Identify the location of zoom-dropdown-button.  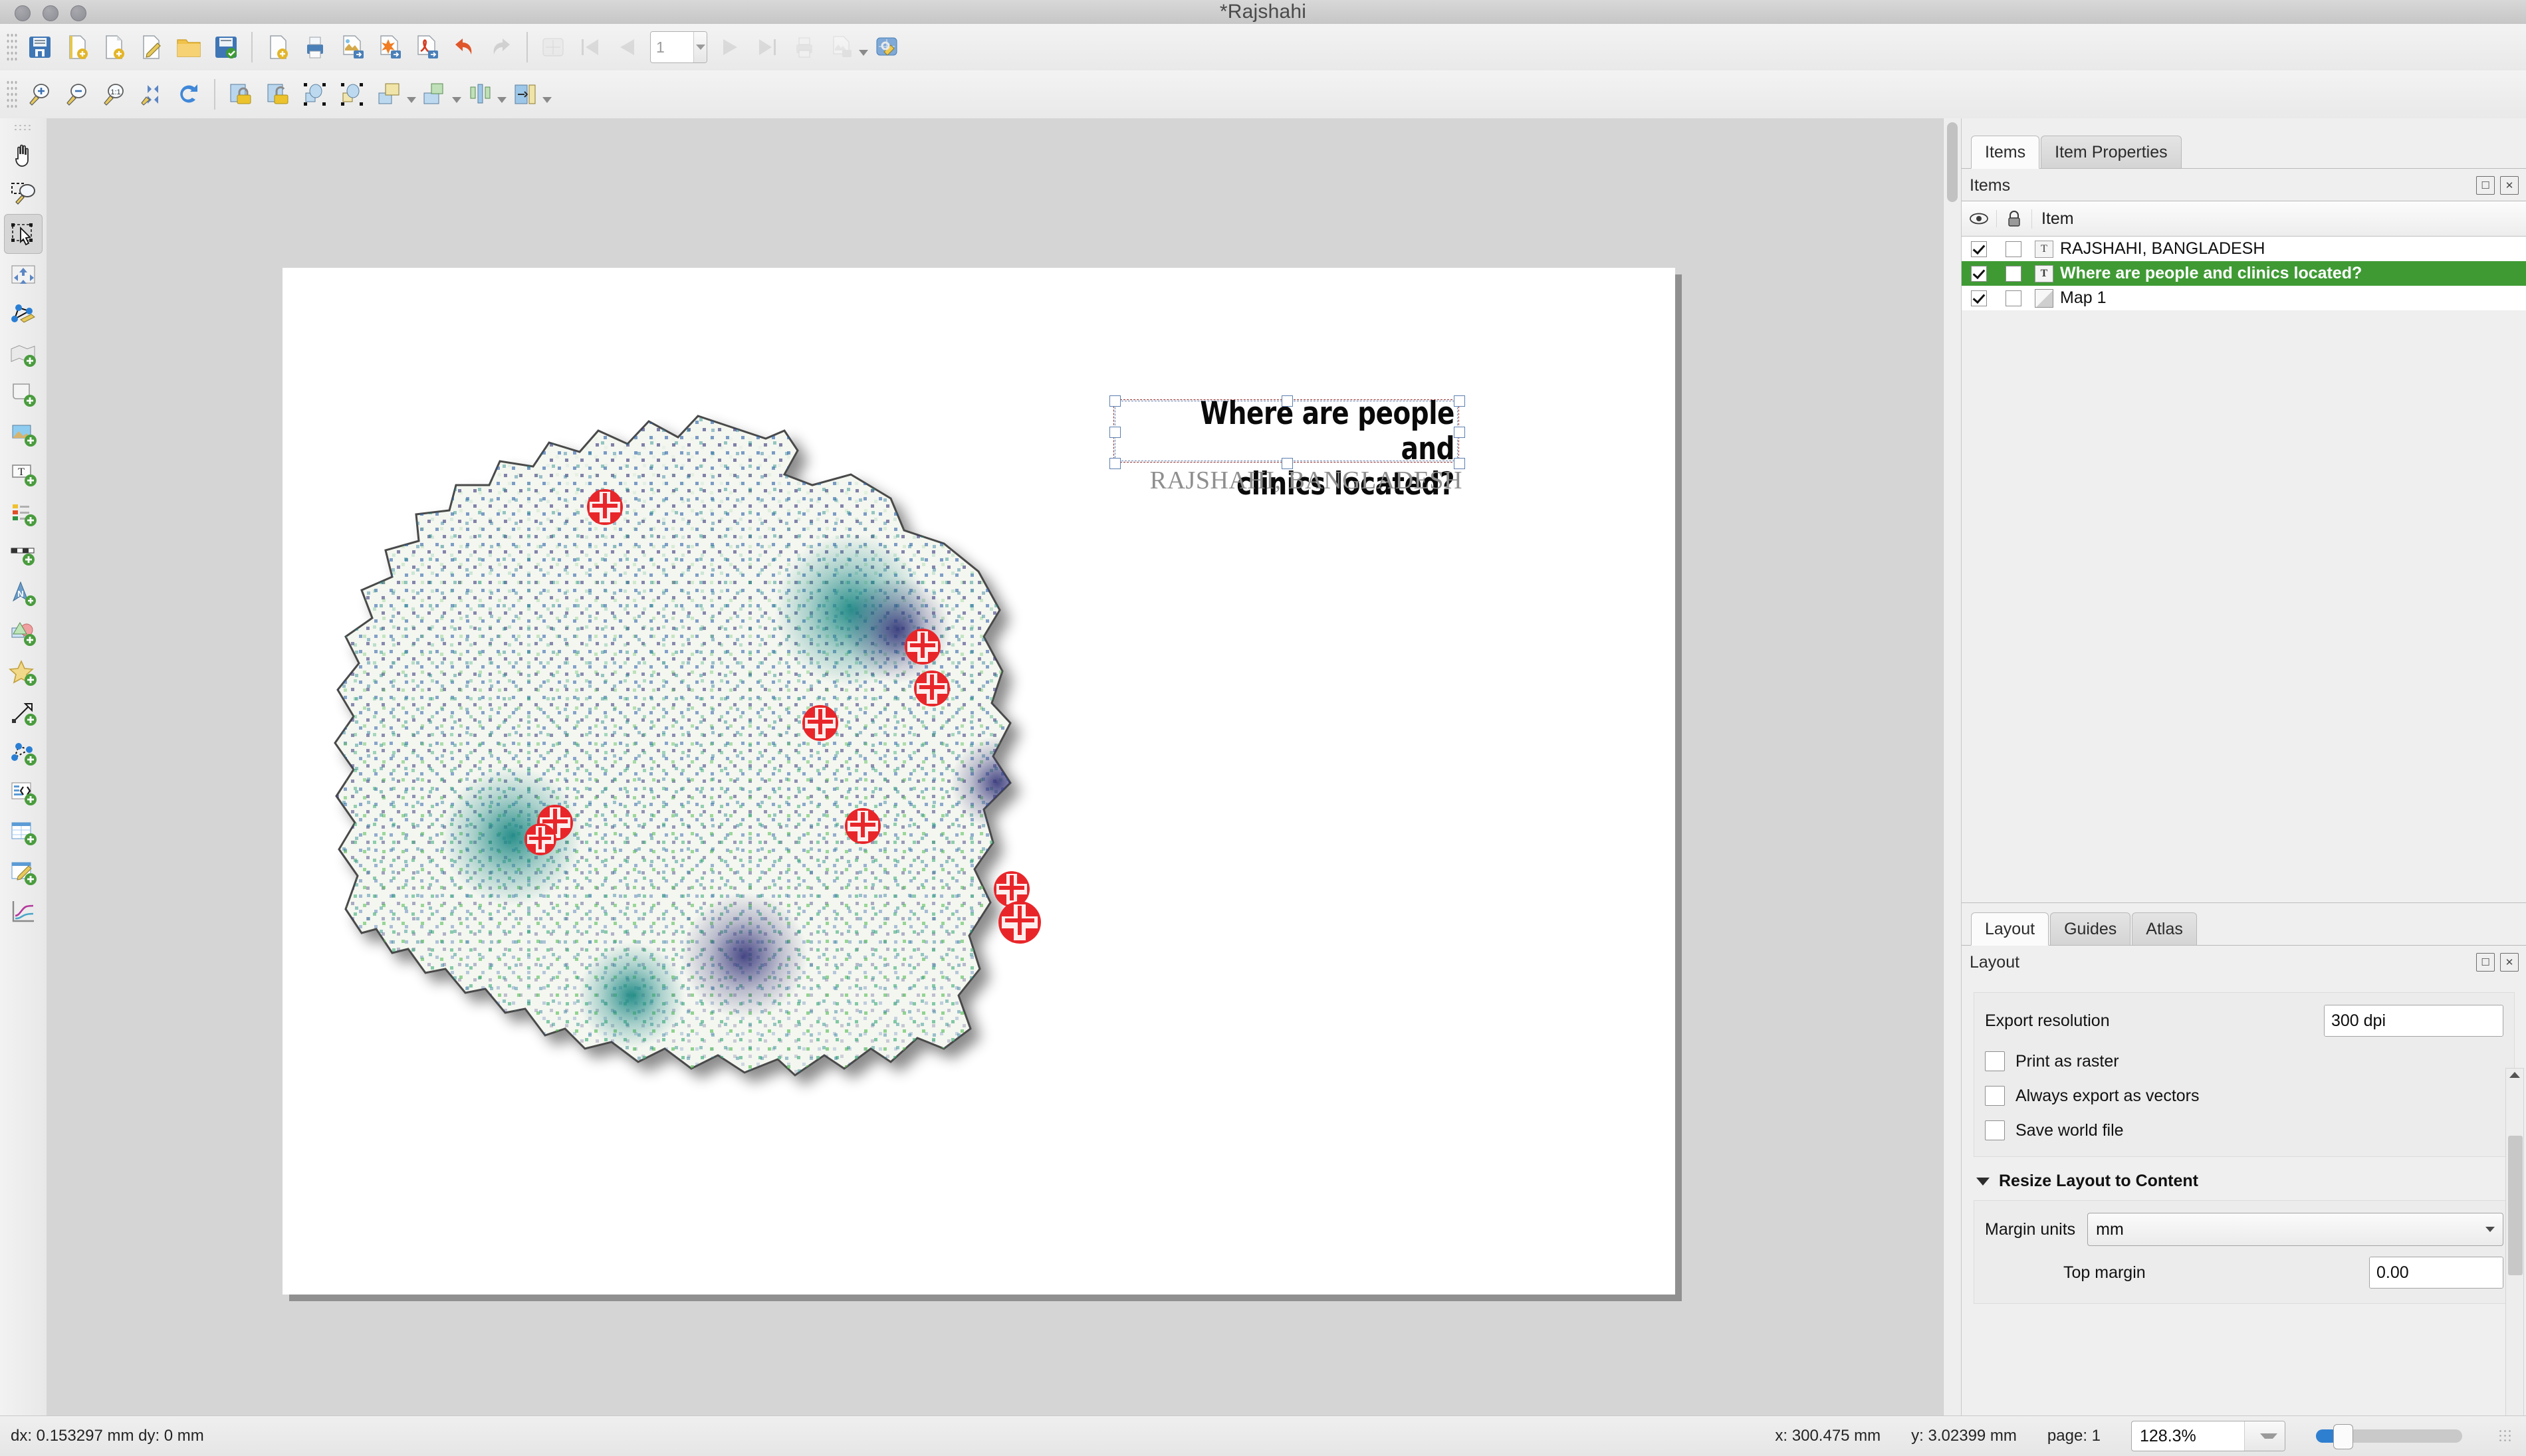
(2265, 1436).